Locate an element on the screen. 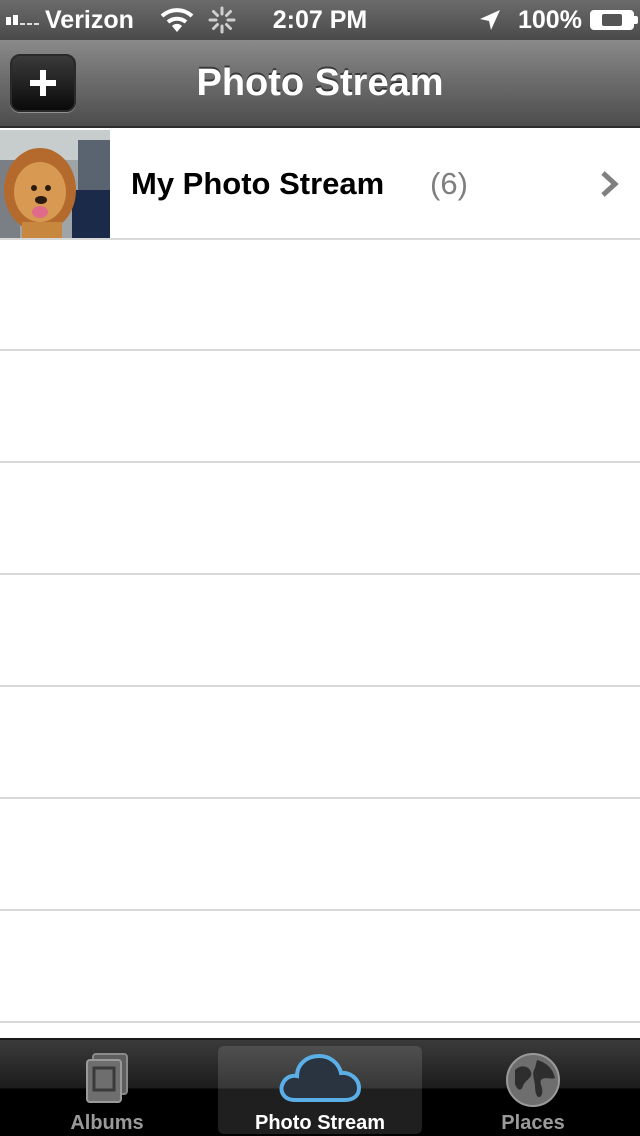 Image resolution: width=640 pixels, height=1136 pixels. list-item-count: (6) is located at coordinates (449, 183).